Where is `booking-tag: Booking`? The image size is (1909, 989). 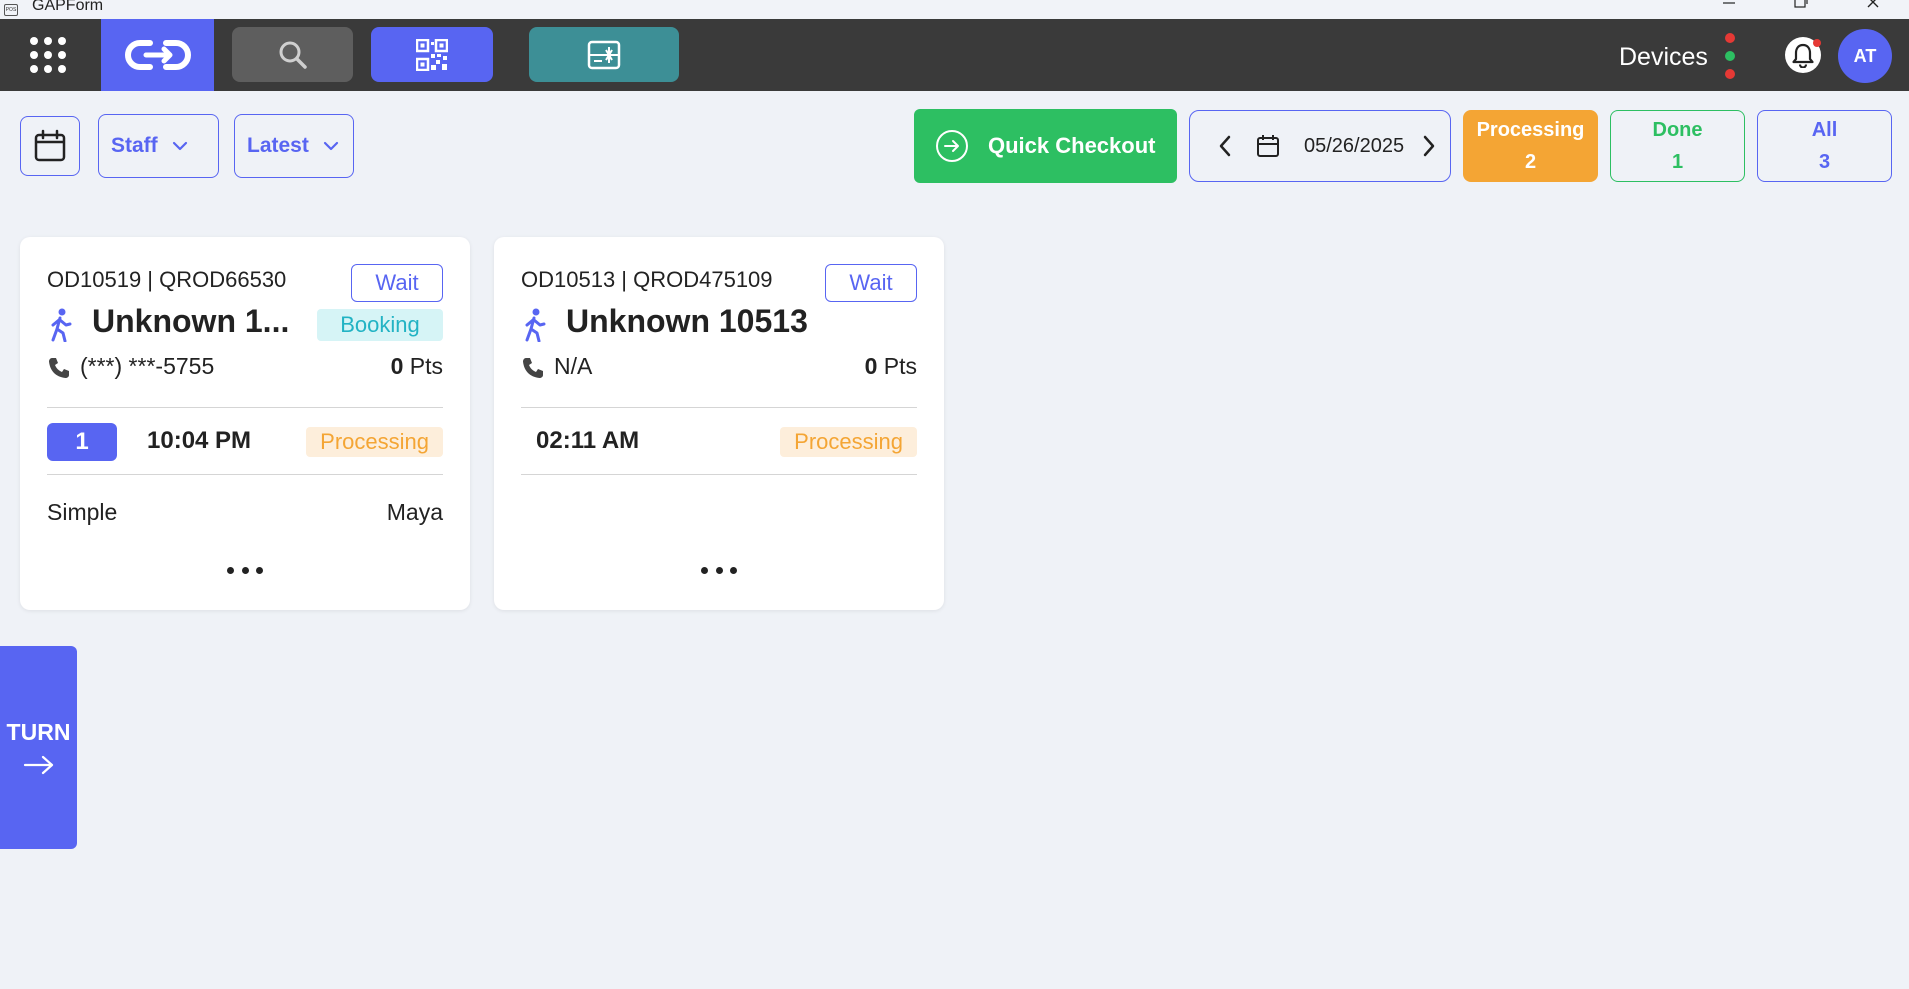
booking-tag: Booking is located at coordinates (380, 325).